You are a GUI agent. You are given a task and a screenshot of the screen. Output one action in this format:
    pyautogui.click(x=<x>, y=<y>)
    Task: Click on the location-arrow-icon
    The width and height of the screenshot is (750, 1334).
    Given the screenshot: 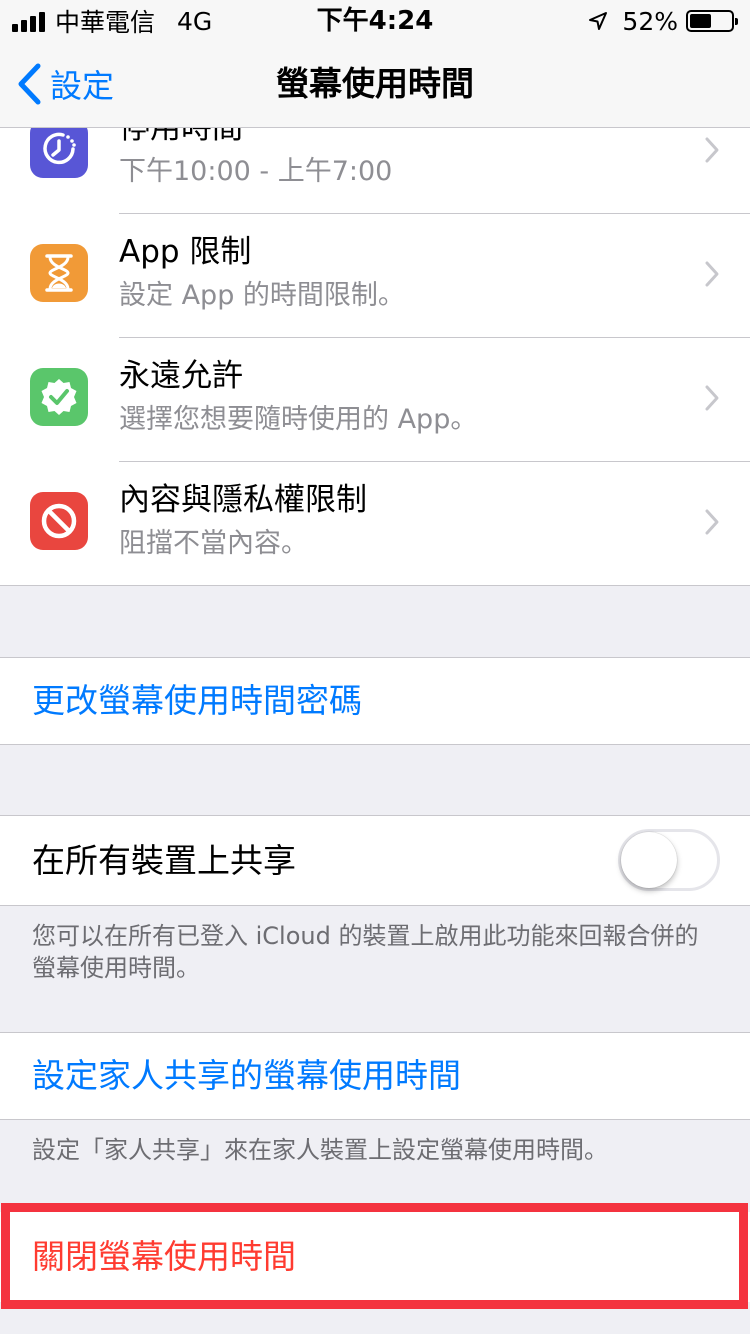 What is the action you would take?
    pyautogui.click(x=598, y=21)
    